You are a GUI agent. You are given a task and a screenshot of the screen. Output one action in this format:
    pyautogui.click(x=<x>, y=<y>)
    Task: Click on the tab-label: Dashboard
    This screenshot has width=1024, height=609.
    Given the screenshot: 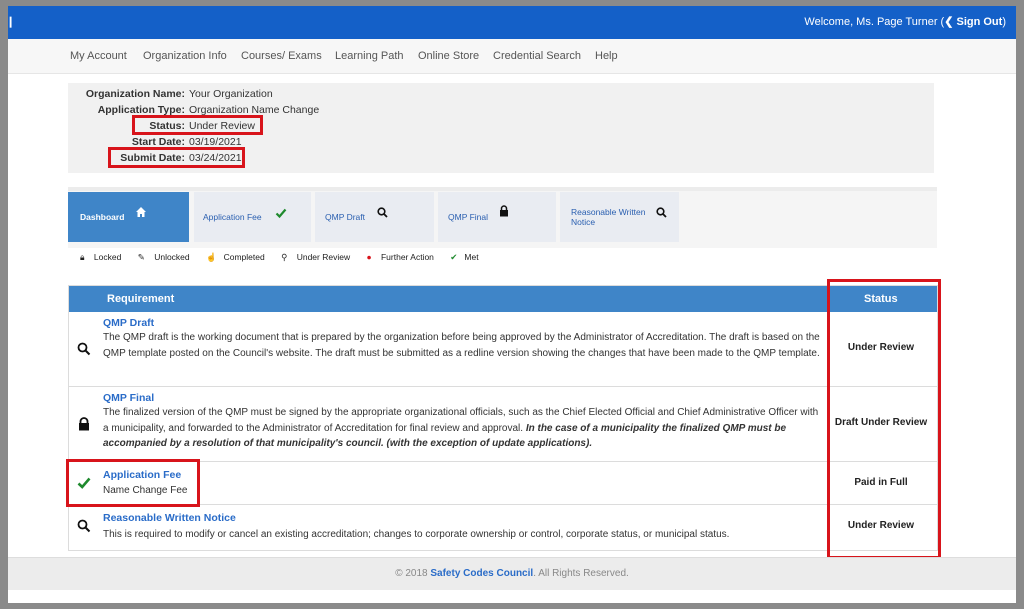 What is the action you would take?
    pyautogui.click(x=102, y=217)
    